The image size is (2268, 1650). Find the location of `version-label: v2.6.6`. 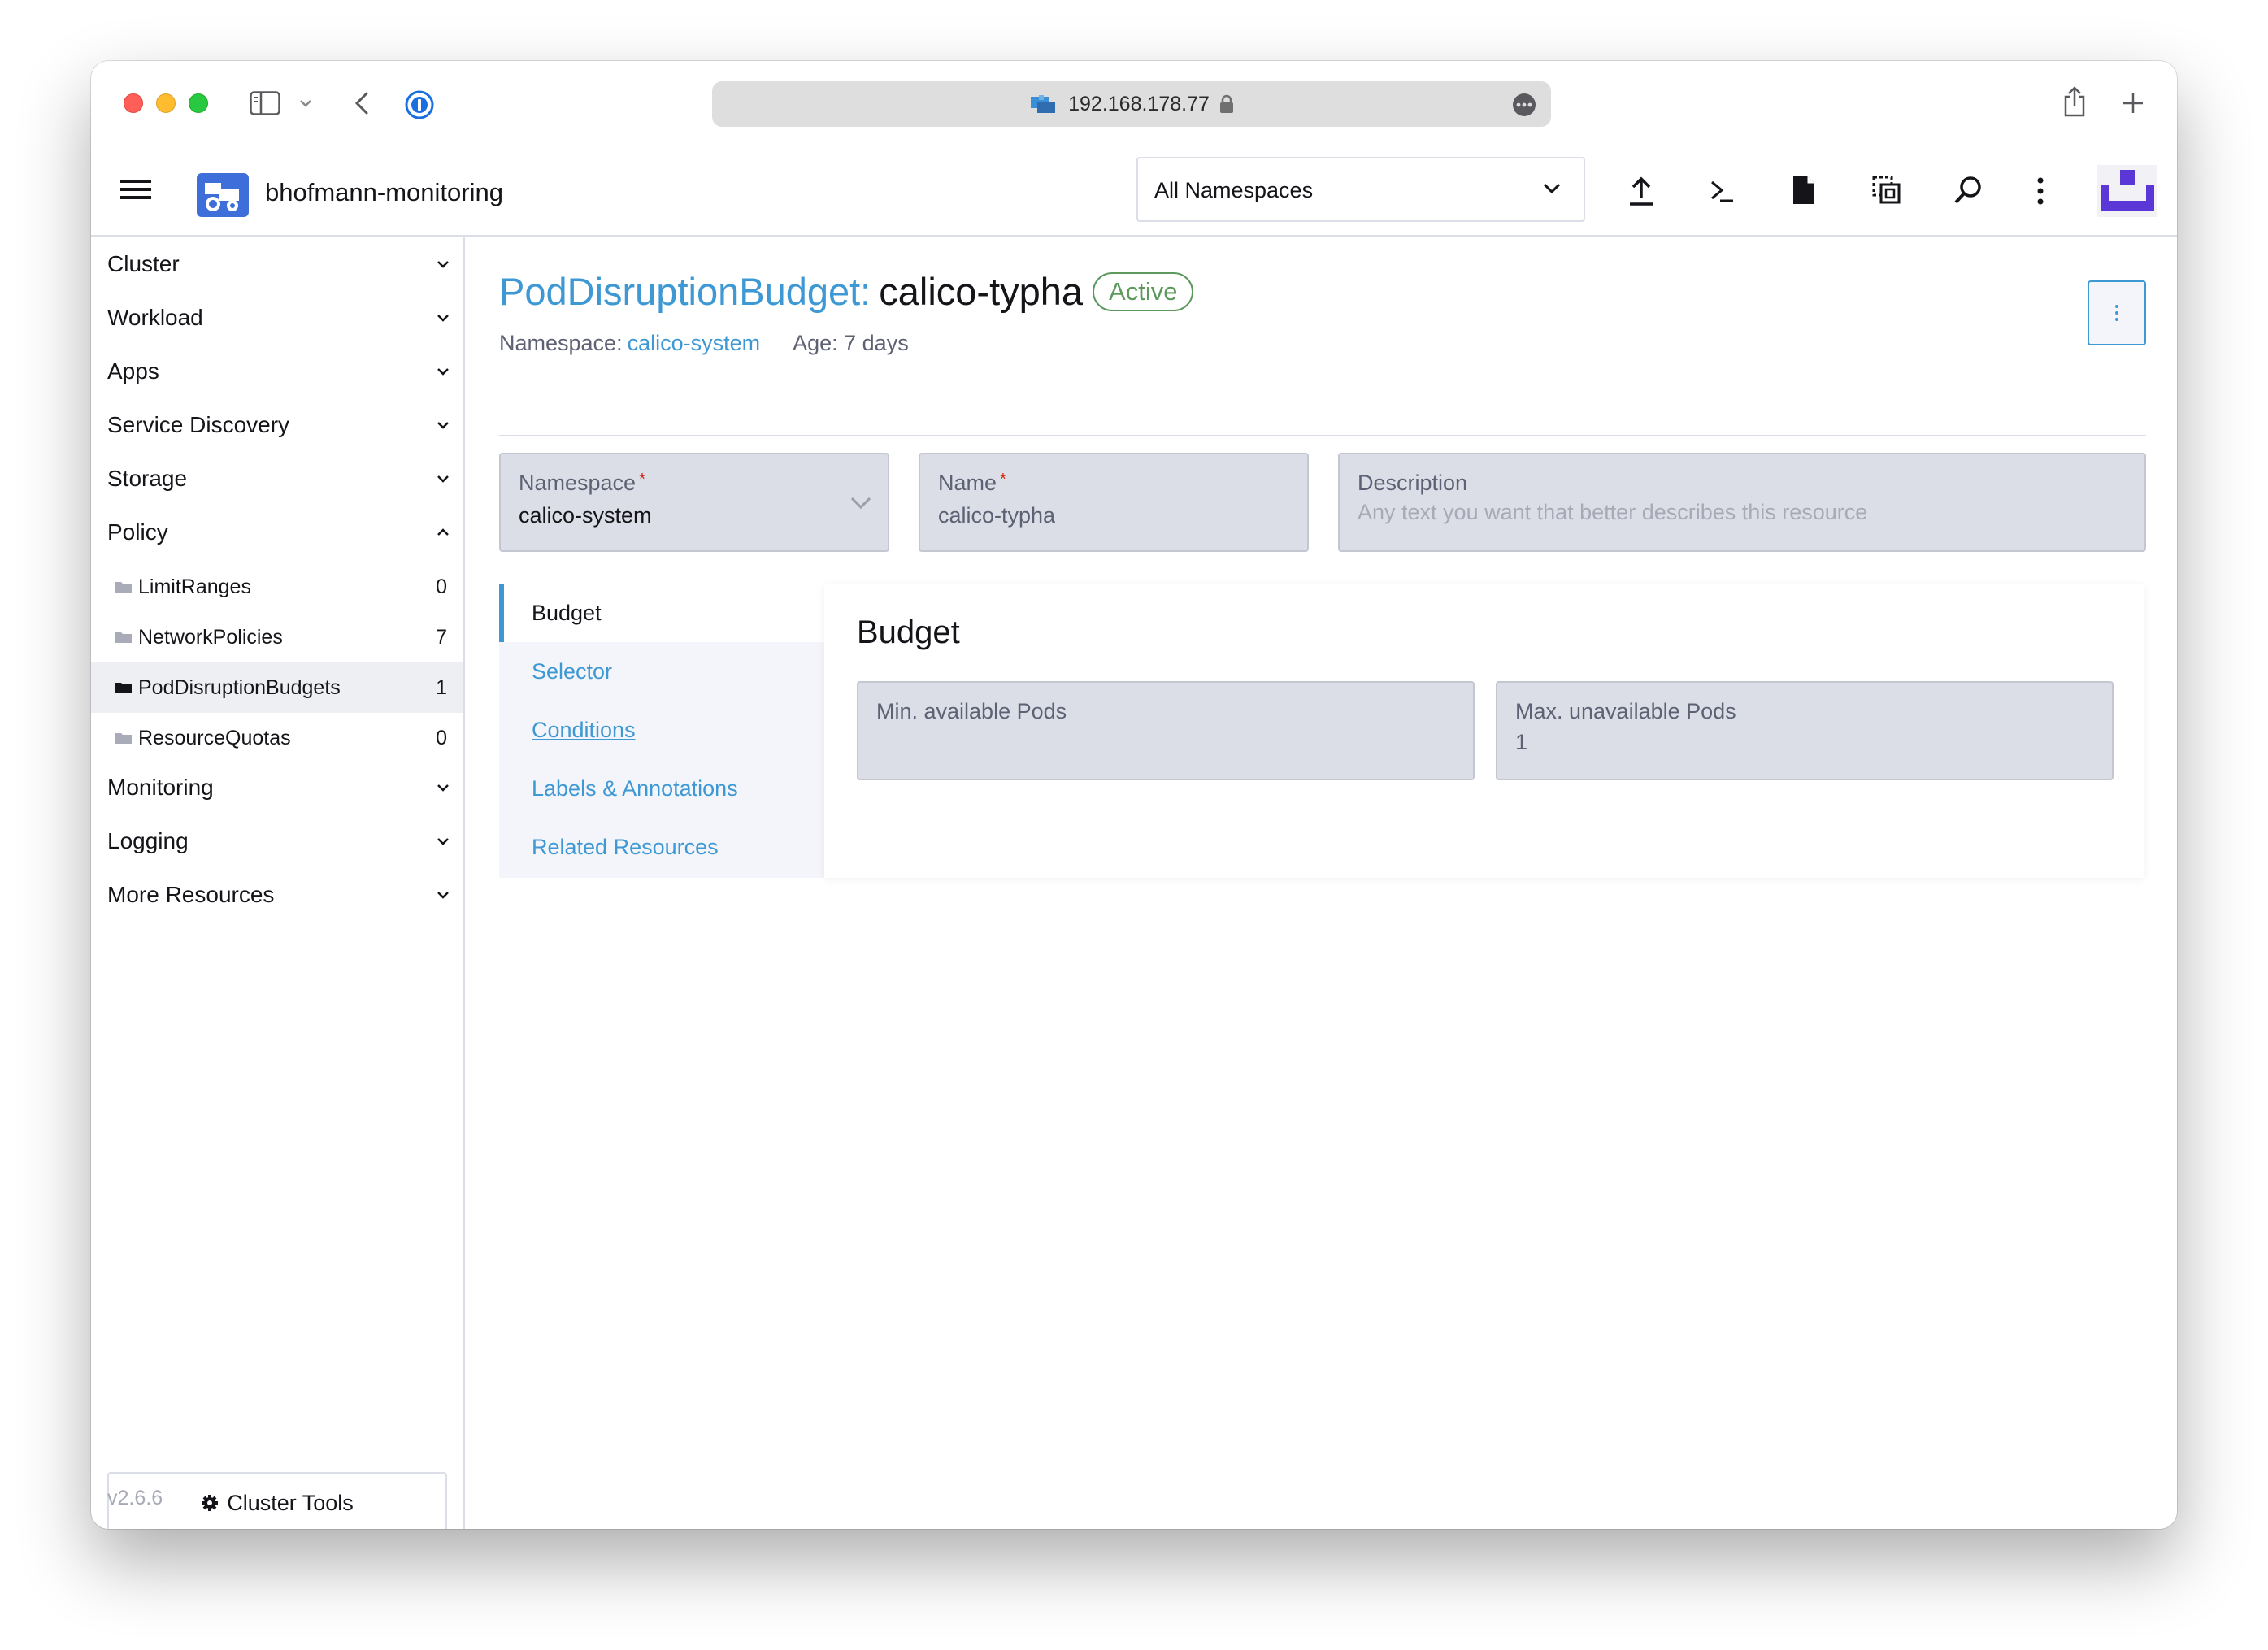

version-label: v2.6.6 is located at coordinates (135, 1498).